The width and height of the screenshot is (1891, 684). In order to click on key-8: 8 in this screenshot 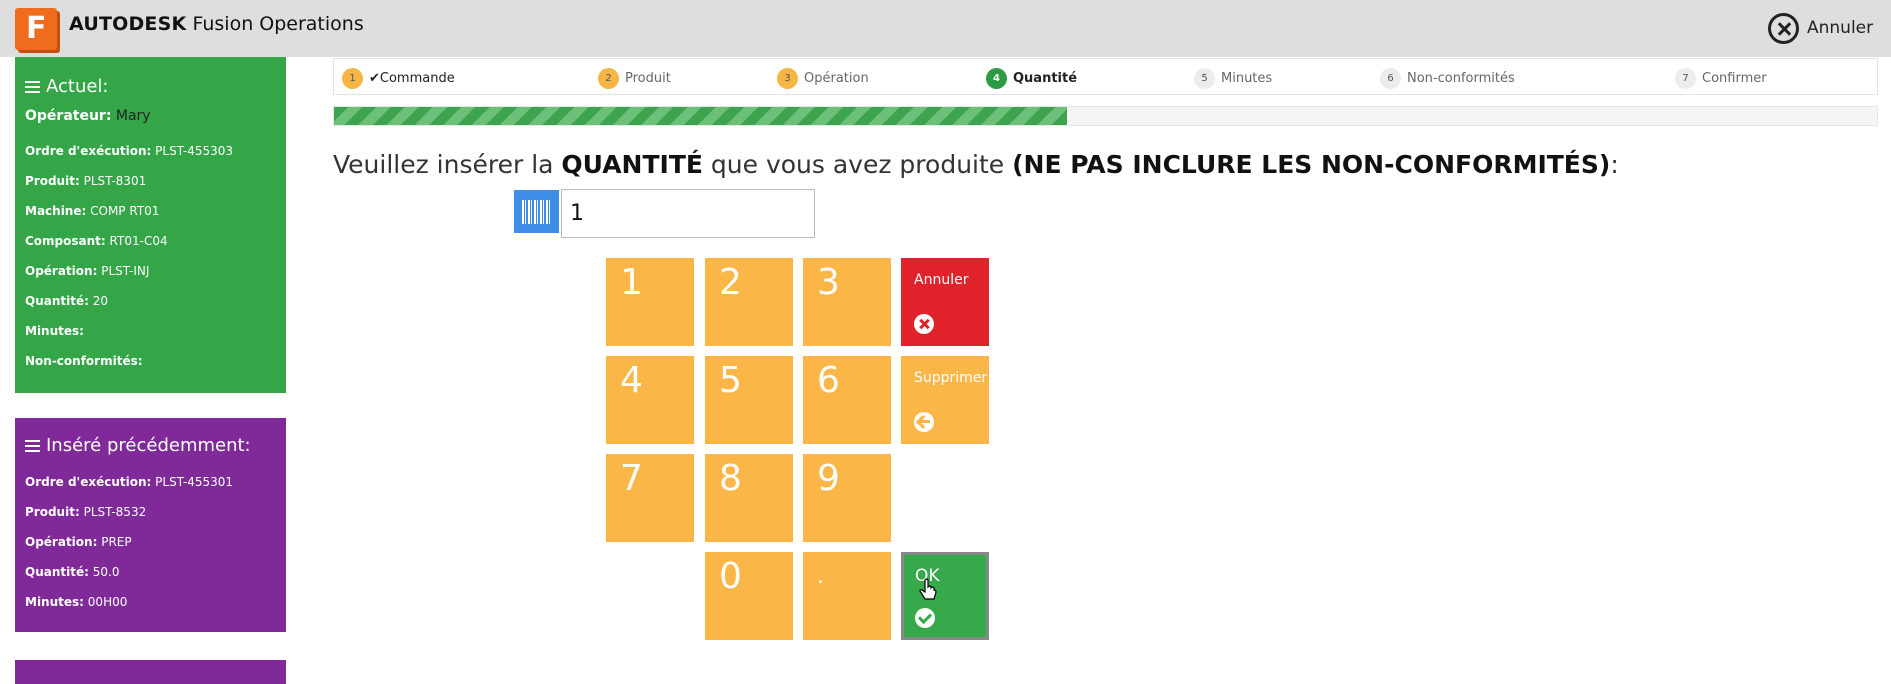, I will do `click(749, 498)`.